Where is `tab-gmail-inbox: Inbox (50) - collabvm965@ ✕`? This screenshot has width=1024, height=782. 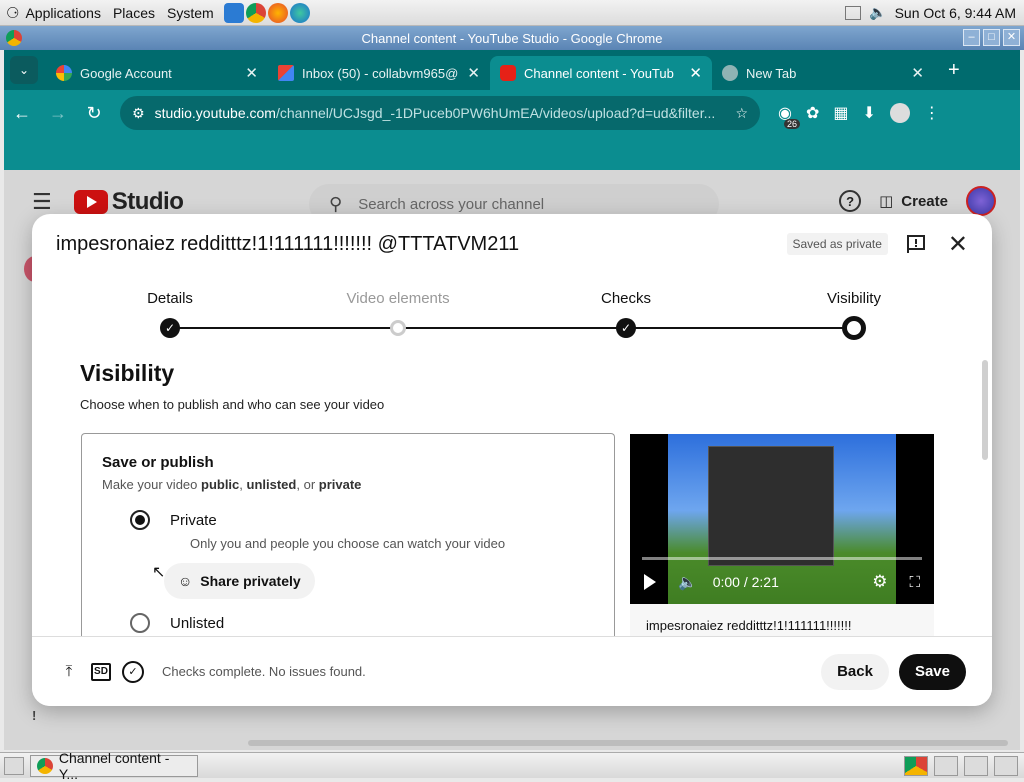 tab-gmail-inbox: Inbox (50) - collabvm965@ ✕ is located at coordinates (379, 73).